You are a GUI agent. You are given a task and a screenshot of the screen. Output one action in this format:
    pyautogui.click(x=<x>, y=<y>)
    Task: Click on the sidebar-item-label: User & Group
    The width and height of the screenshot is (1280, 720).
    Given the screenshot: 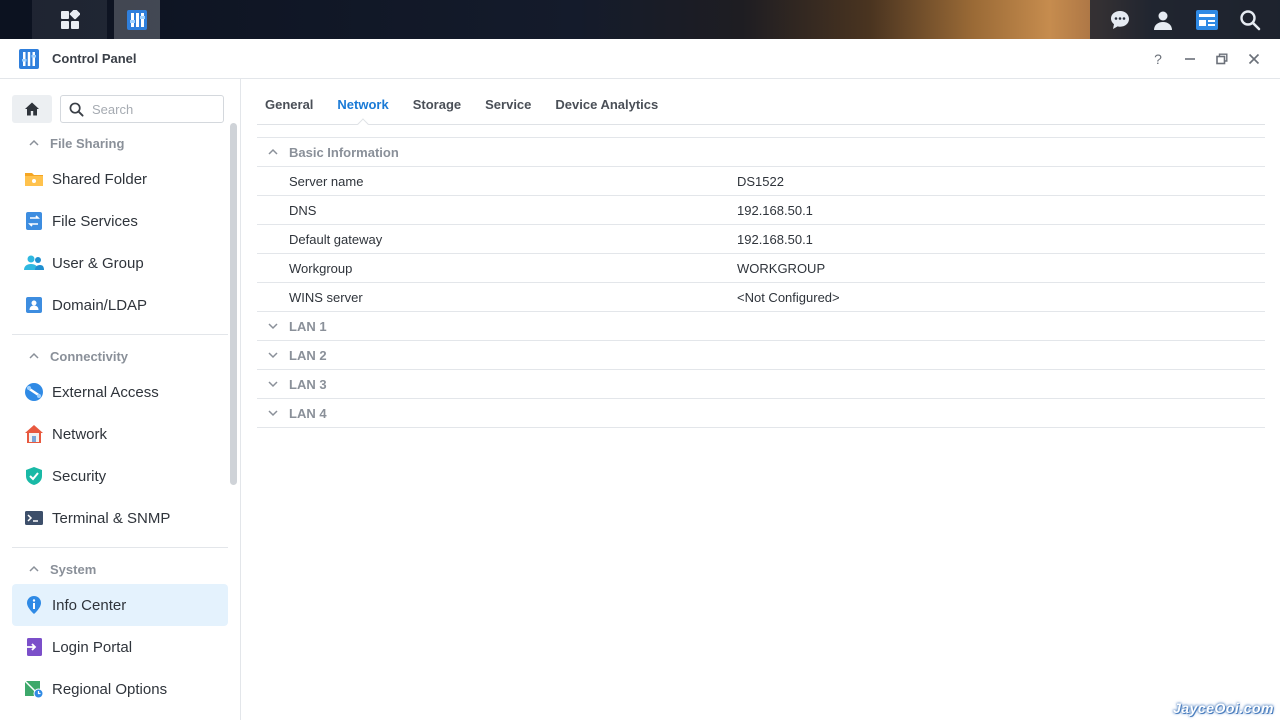 What is the action you would take?
    pyautogui.click(x=98, y=263)
    